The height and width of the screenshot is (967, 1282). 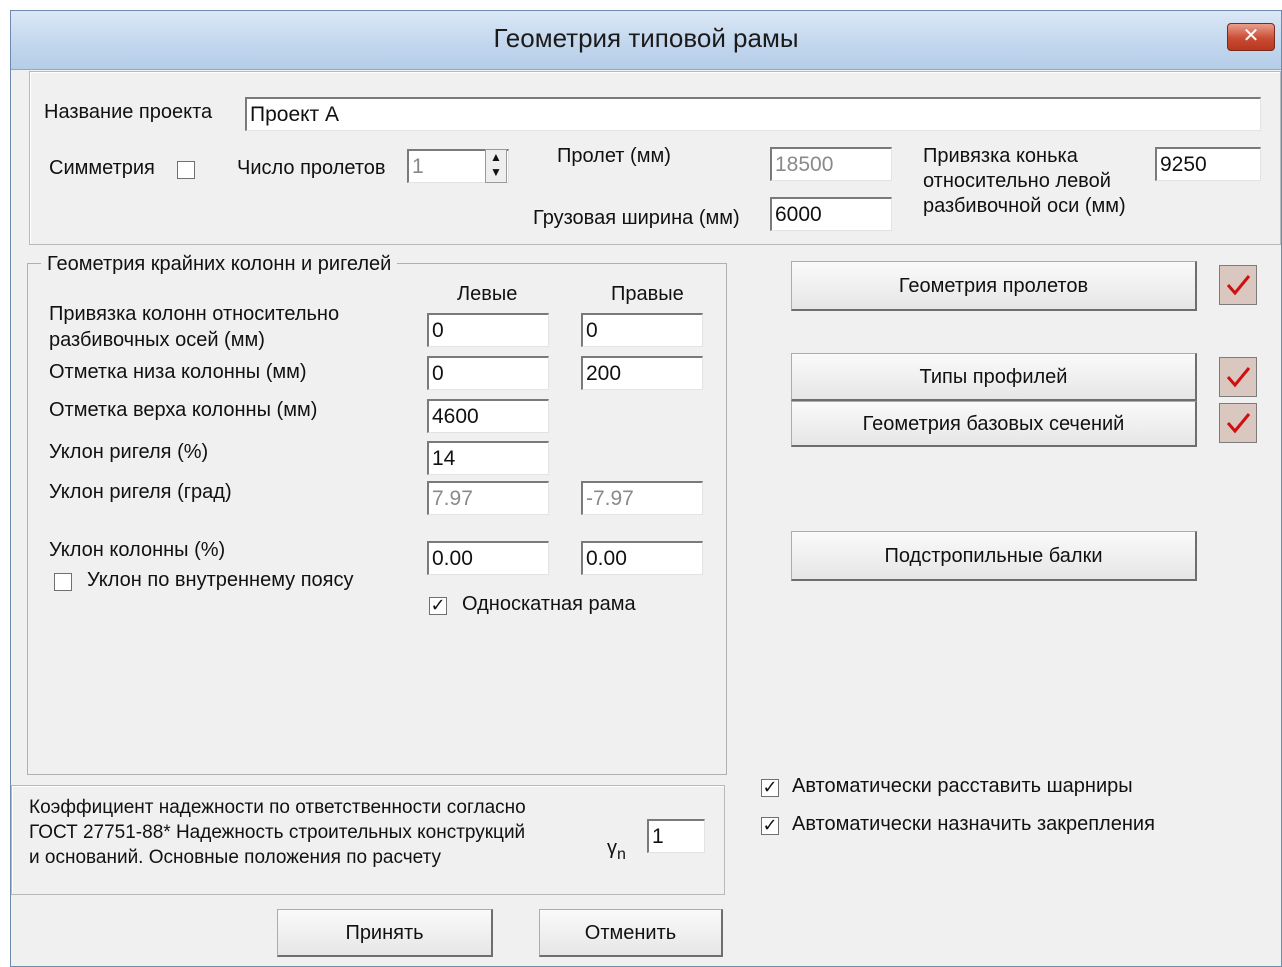 I want to click on symmetry-label: Симметрия, so click(x=102, y=168).